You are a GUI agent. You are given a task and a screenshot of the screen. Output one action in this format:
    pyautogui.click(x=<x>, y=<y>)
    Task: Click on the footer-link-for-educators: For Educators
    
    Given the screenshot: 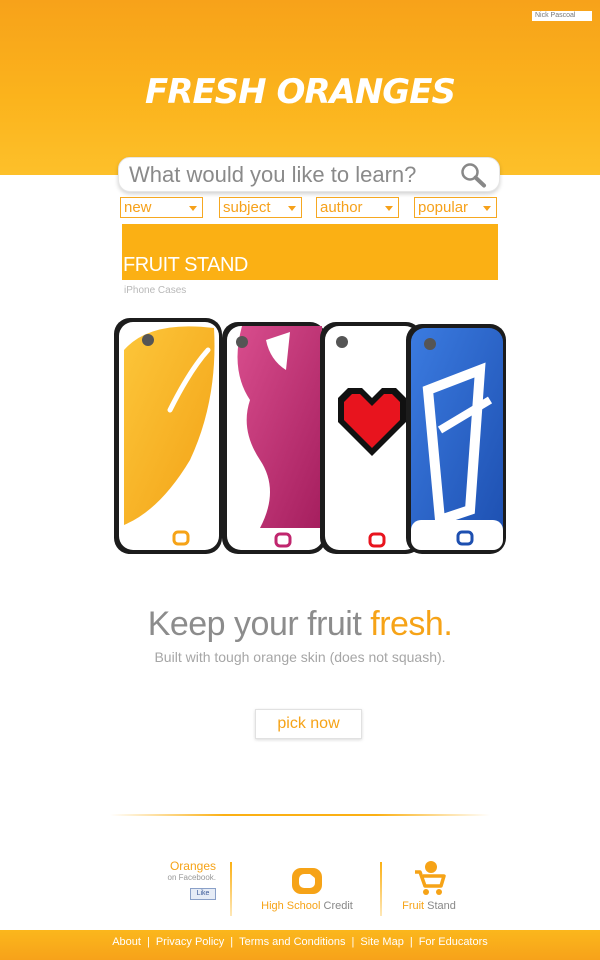 What is the action you would take?
    pyautogui.click(x=453, y=942)
    